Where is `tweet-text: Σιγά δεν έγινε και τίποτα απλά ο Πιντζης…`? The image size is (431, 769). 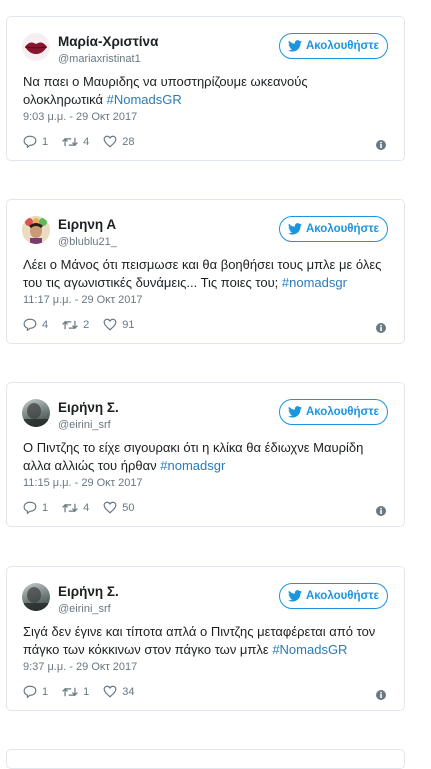
tweet-text: Σιγά δεν έγινε και τίποτα απλά ο Πιντζης… is located at coordinates (206, 641).